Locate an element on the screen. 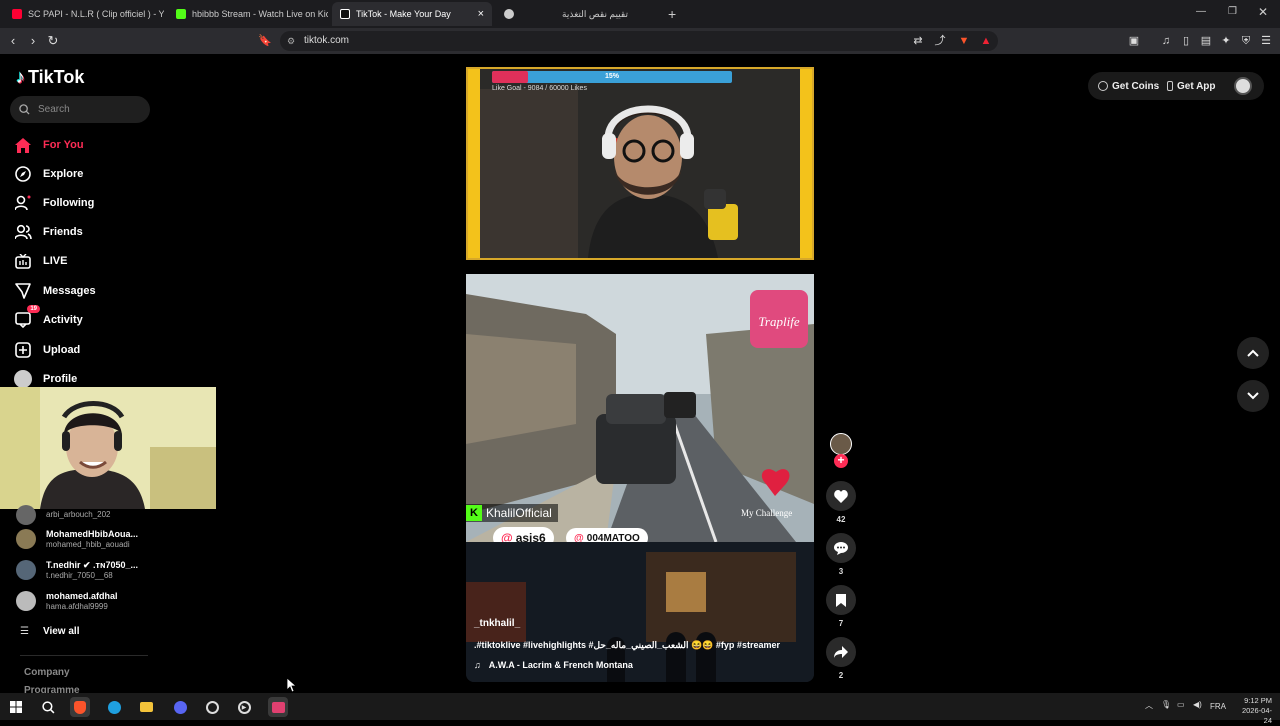  site-icon is located at coordinates (509, 14).